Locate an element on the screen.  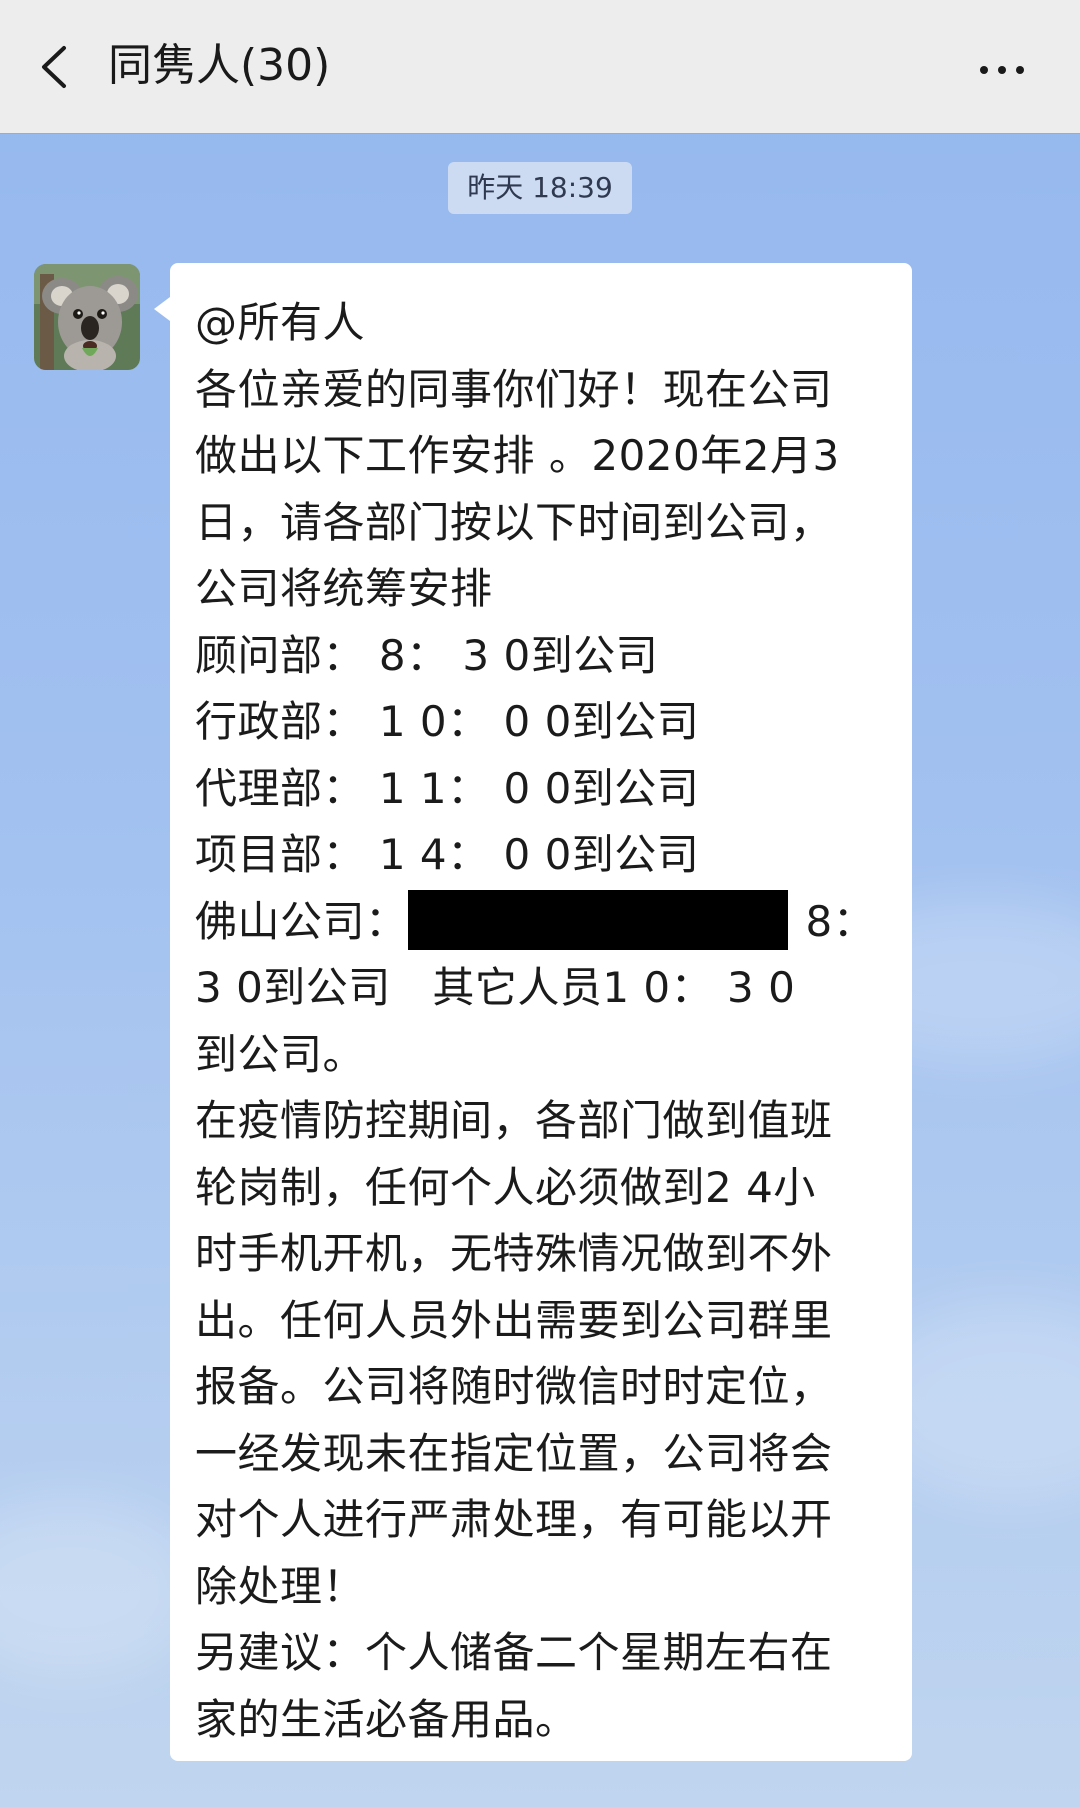
more-button is located at coordinates (1002, 70).